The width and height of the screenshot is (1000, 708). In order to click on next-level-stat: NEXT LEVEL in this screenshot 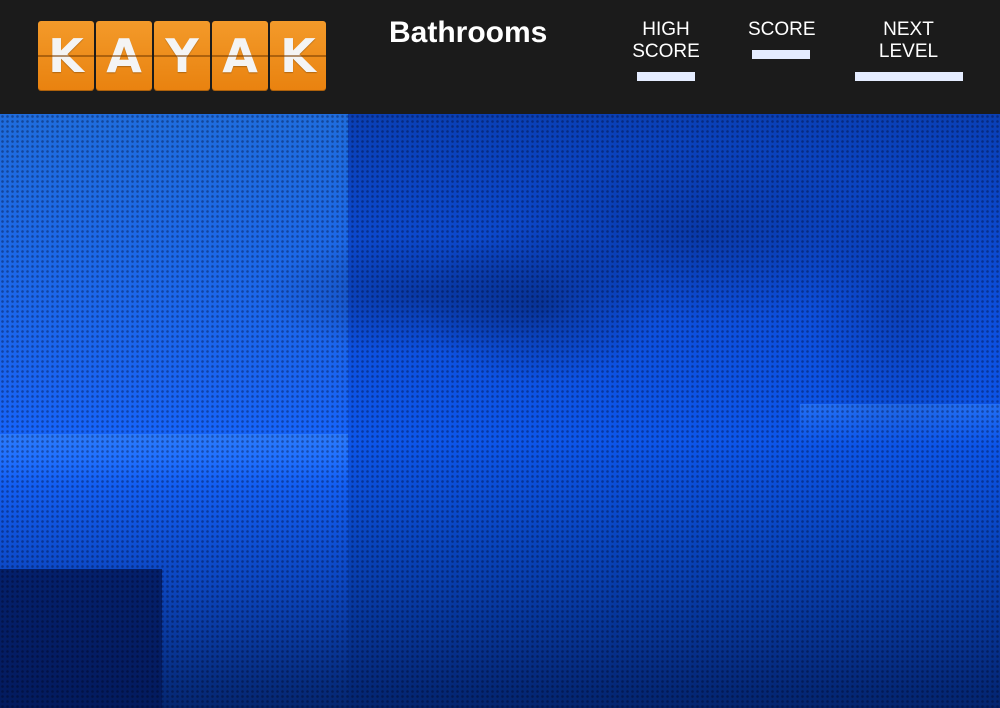, I will do `click(908, 50)`.